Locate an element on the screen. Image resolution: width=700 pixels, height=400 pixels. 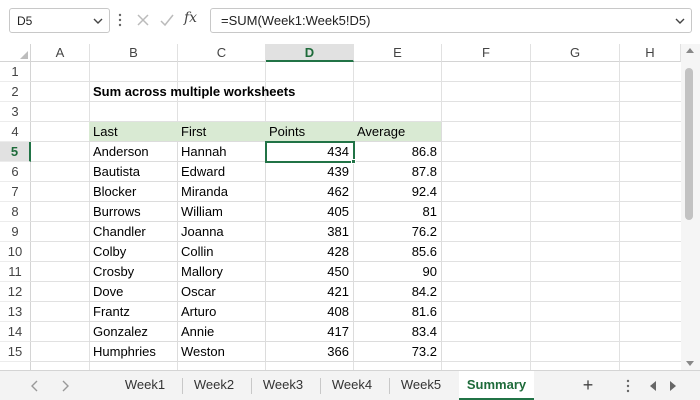
scroll-right-icon is located at coordinates (673, 386).